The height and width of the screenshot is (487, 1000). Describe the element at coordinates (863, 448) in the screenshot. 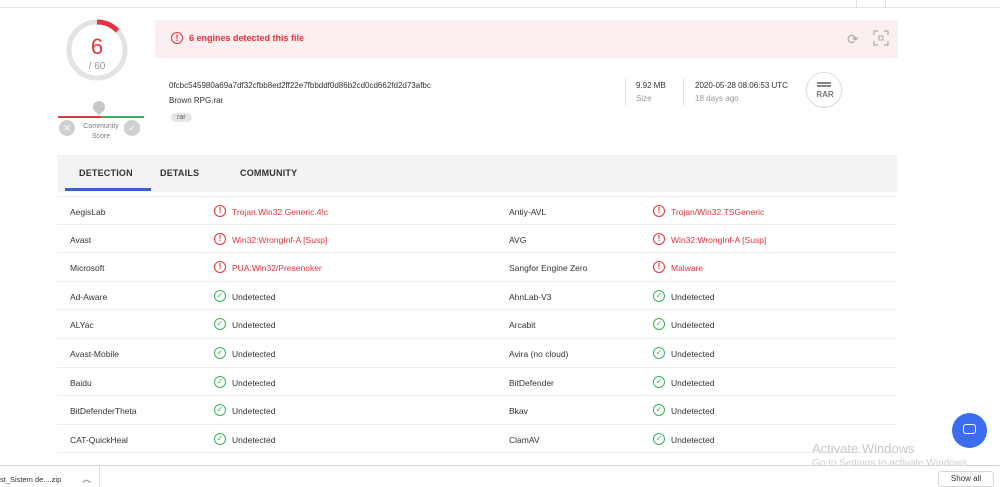

I see `windows-watermark-title: Activate Windows` at that location.